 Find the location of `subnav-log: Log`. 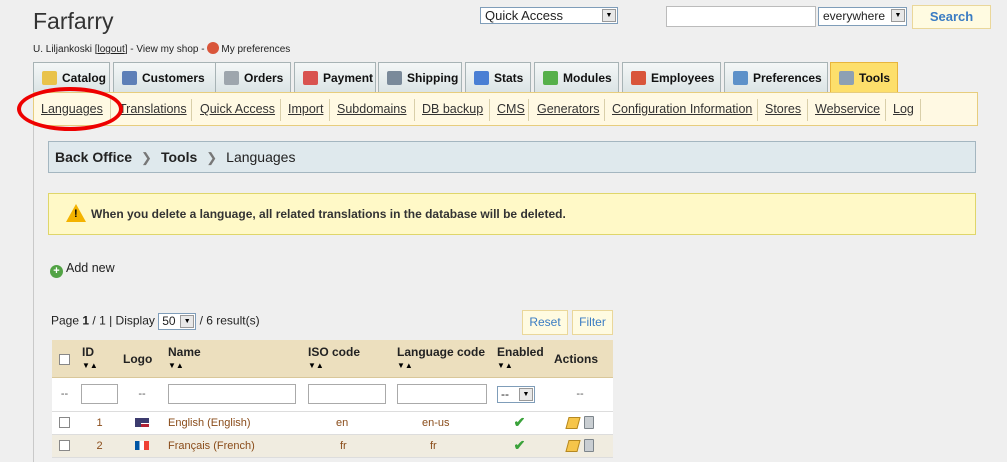

subnav-log: Log is located at coordinates (903, 109).